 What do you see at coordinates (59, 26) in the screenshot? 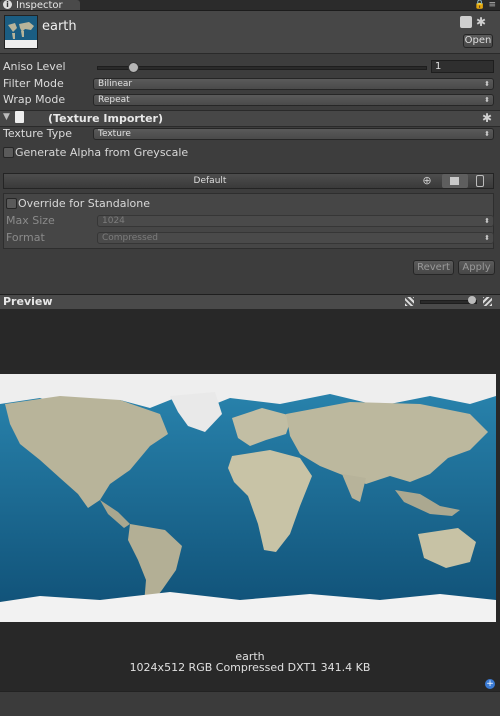
I see `asset-name: earth` at bounding box center [59, 26].